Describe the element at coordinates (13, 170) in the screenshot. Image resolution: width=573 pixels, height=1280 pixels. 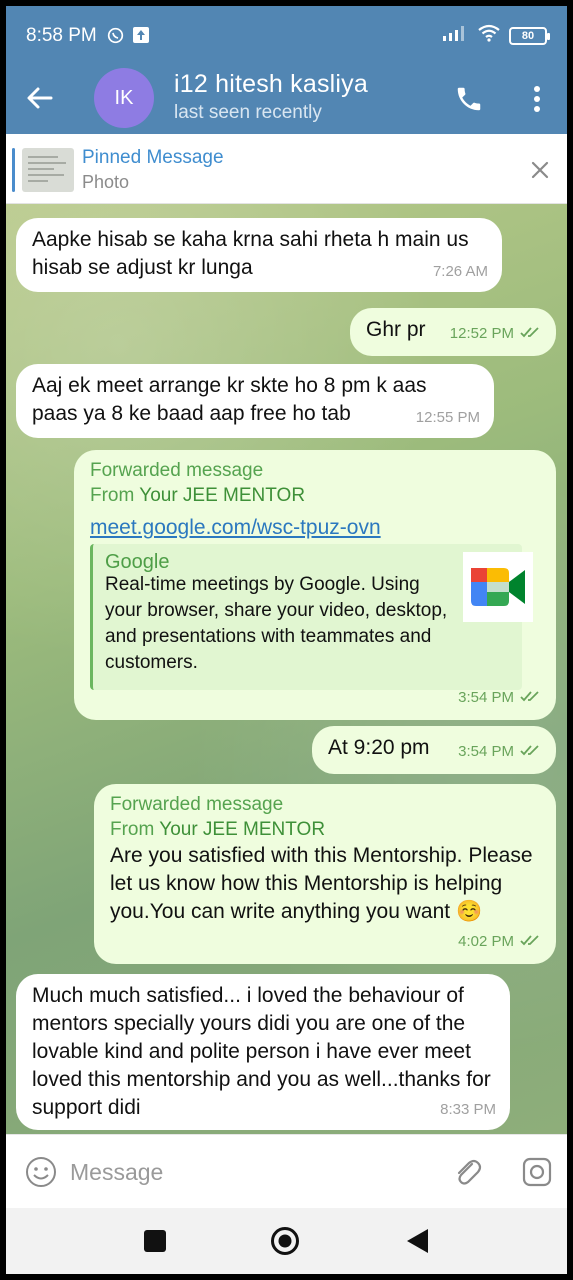
I see `pinned-indicator` at that location.